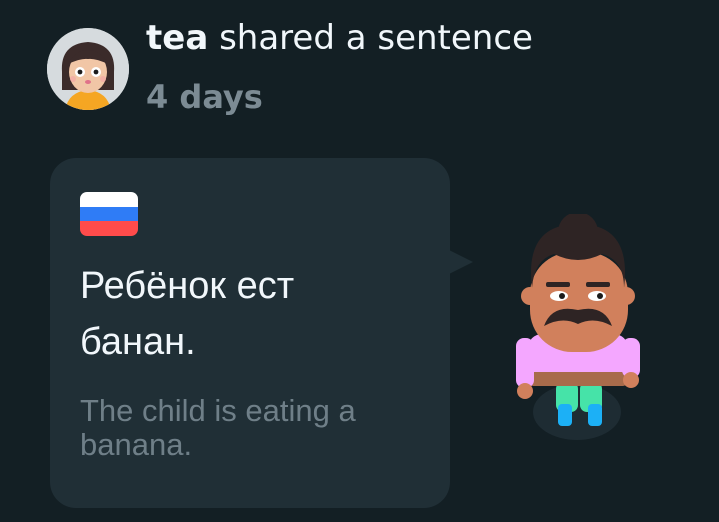 This screenshot has width=719, height=522. Describe the element at coordinates (187, 314) in the screenshot. I see `shared-sentence: Ребёнок ест банан.` at that location.